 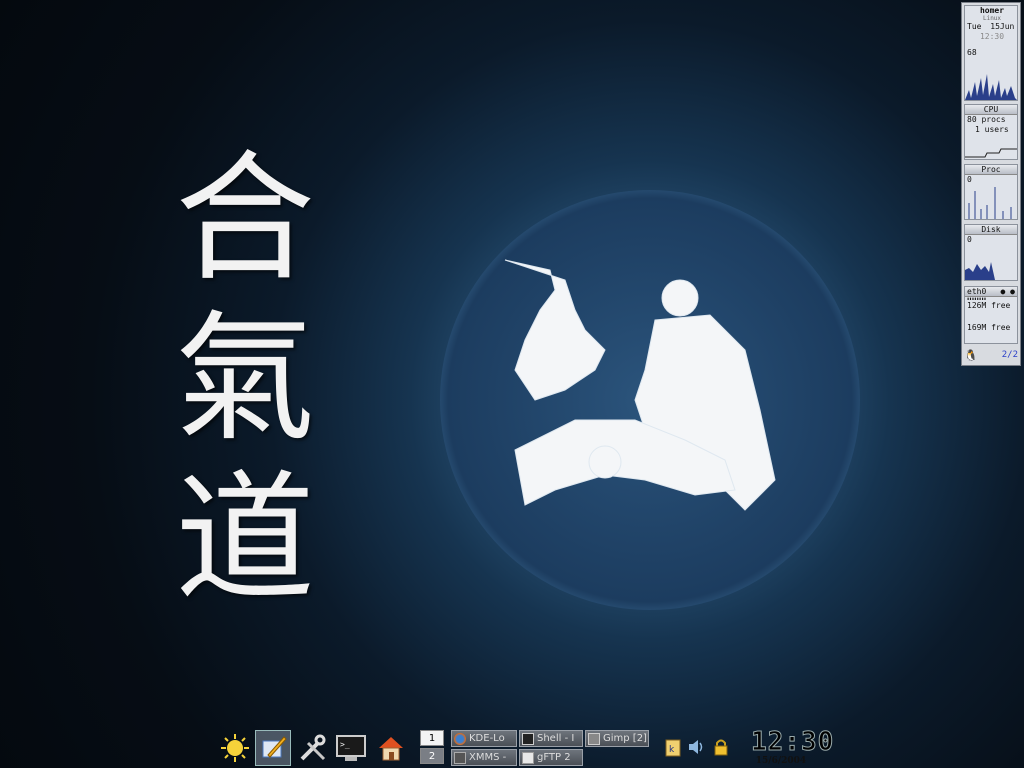 I want to click on kanji-ki: 氣, so click(x=244, y=379).